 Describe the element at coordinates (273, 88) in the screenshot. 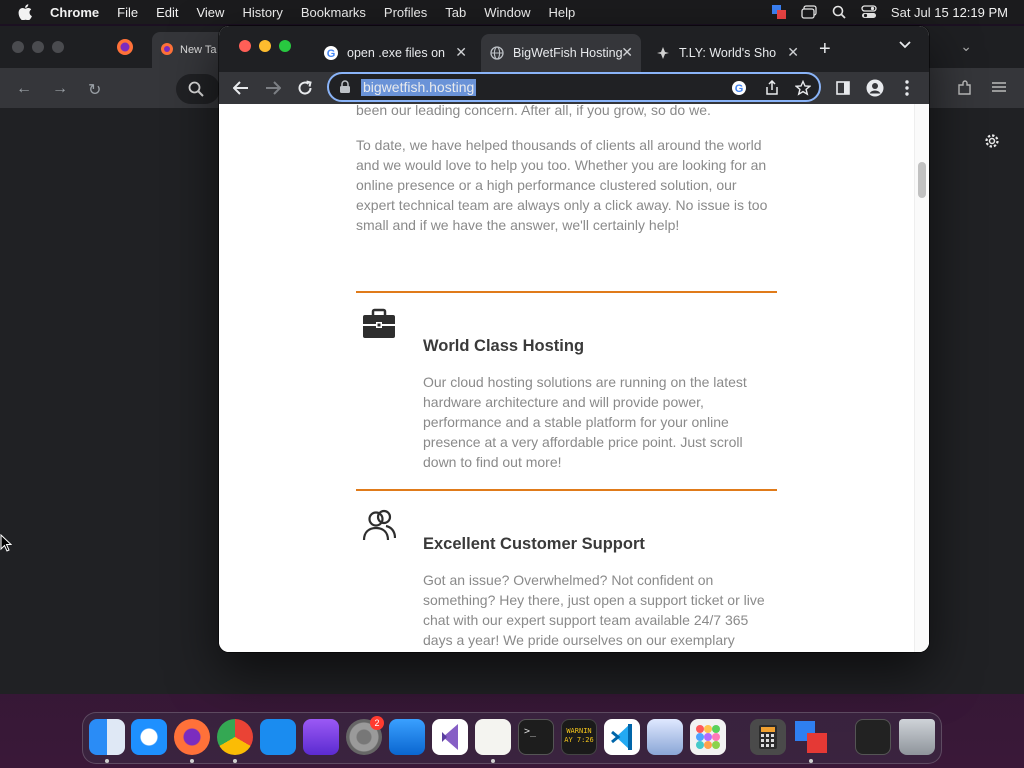

I see `forward-icon` at that location.